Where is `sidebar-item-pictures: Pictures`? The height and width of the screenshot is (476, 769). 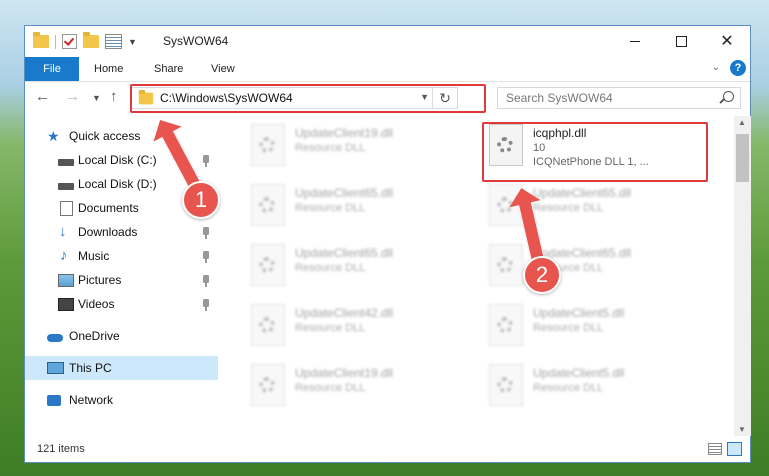 sidebar-item-pictures: Pictures is located at coordinates (121, 280).